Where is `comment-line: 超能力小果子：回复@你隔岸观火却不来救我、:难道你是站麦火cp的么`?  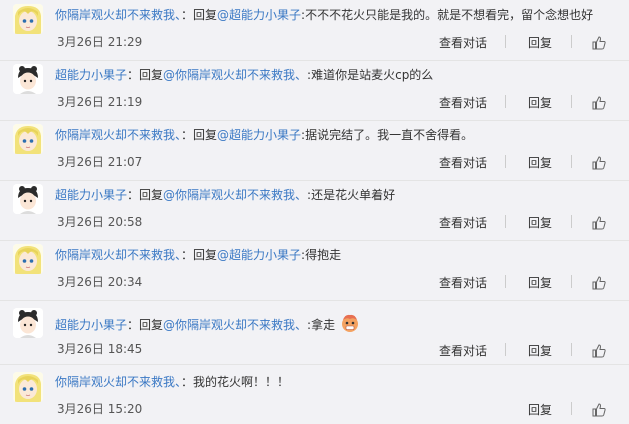
comment-line: 超能力小果子：回复@你隔岸观火却不来救我、:难道你是站麦火cp的么 is located at coordinates (338, 75).